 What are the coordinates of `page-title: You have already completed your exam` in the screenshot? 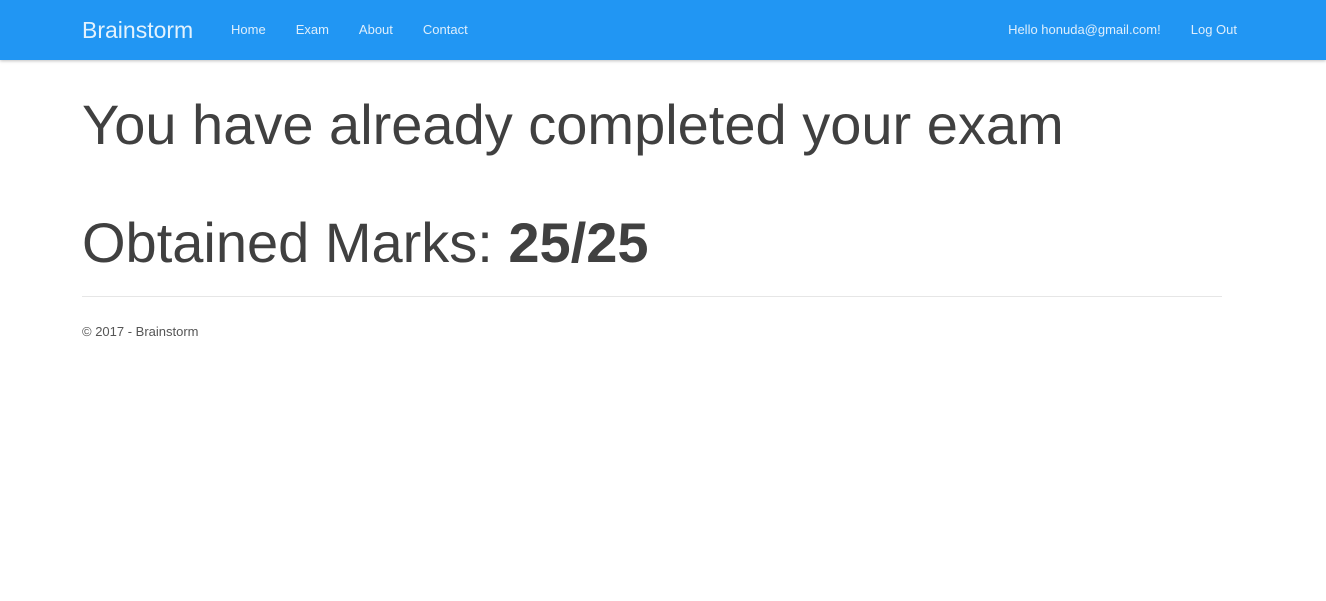 It's located at (573, 124).